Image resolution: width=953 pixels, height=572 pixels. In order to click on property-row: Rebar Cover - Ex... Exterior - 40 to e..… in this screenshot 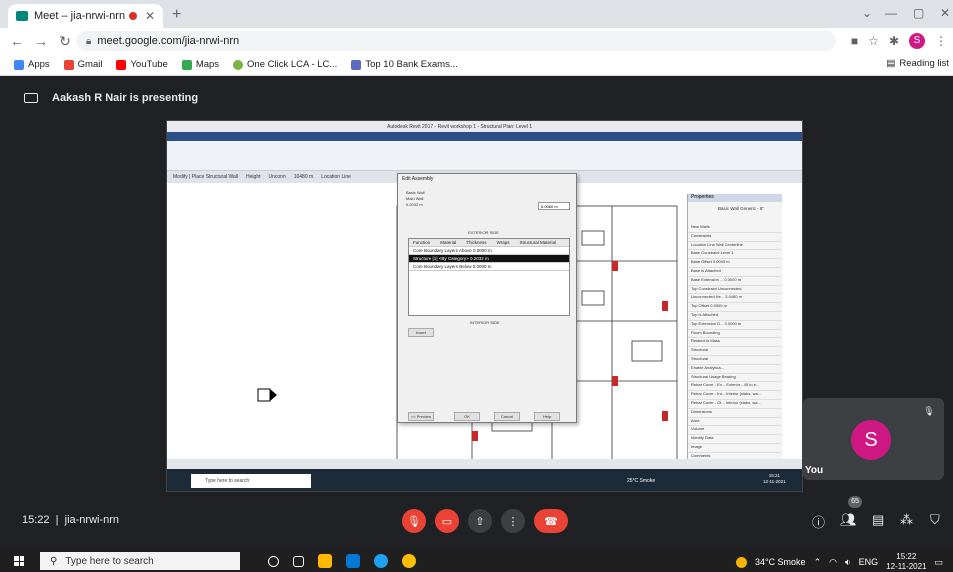, I will do `click(735, 387)`.